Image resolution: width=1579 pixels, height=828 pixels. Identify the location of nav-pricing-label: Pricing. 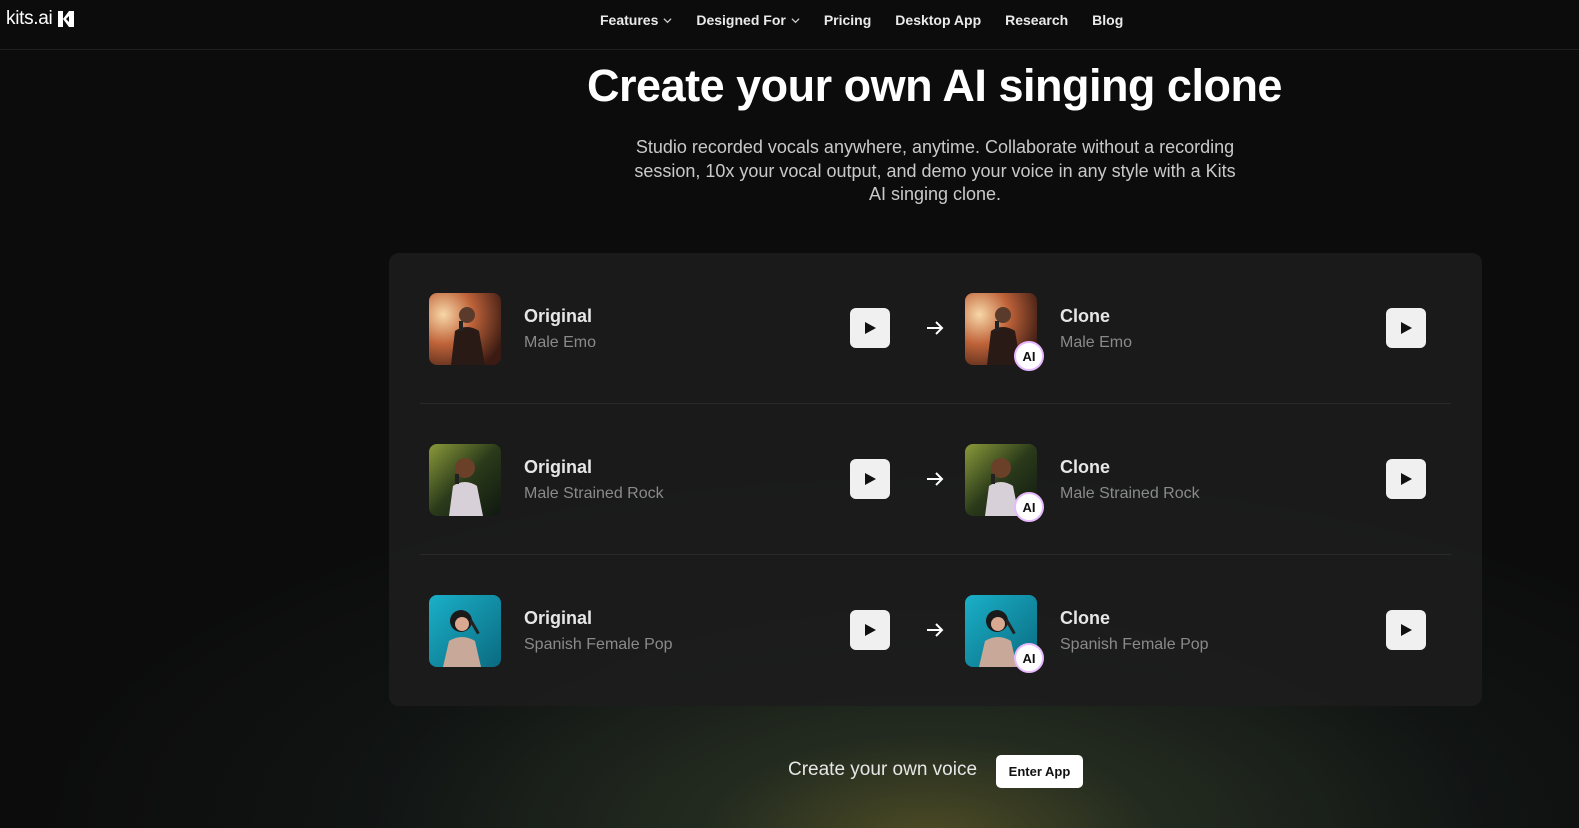
(847, 20).